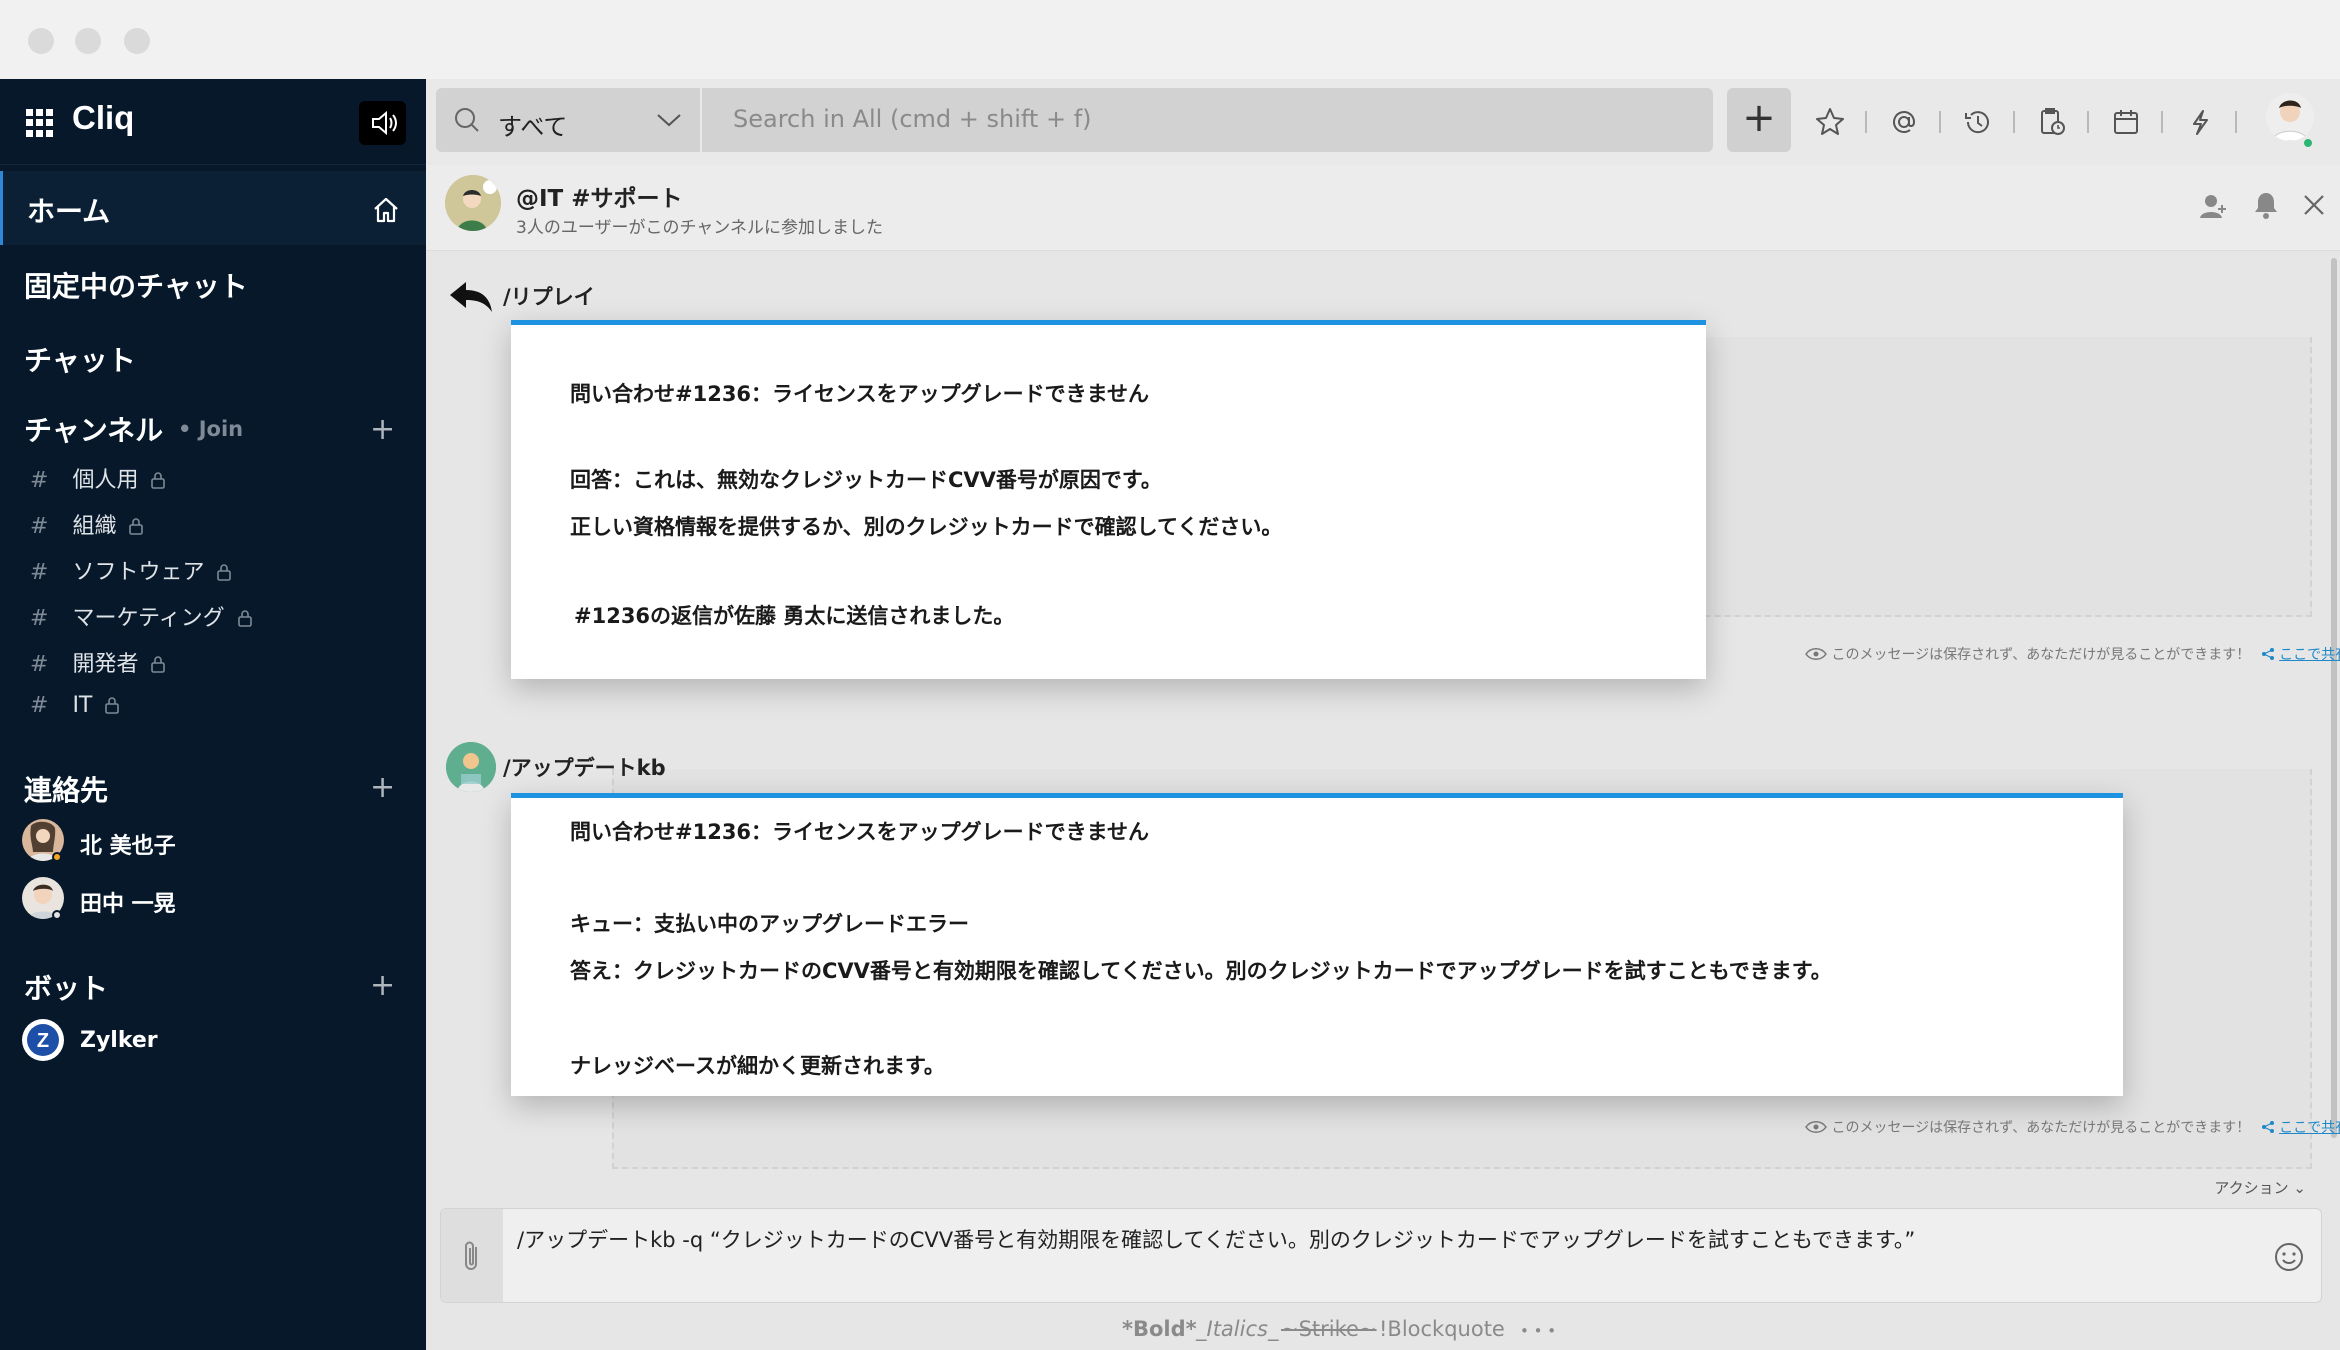  What do you see at coordinates (66, 789) in the screenshot?
I see `contacts-section-title: 連絡先` at bounding box center [66, 789].